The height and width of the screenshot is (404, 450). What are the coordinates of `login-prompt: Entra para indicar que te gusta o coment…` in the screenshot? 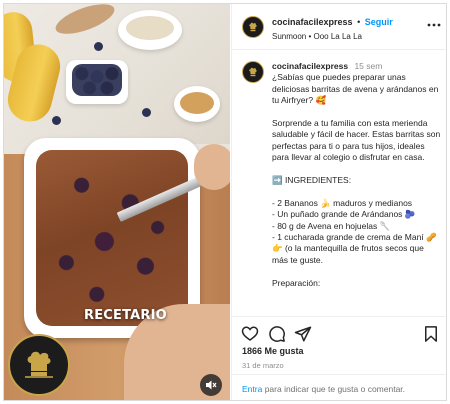 It's located at (323, 389).